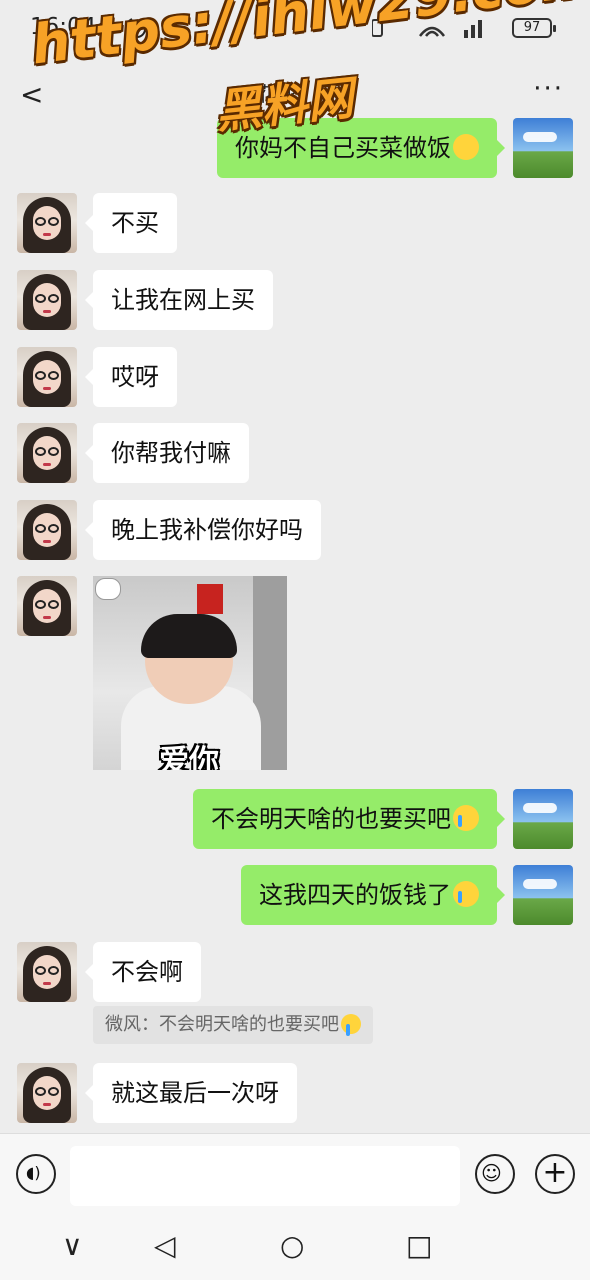  I want to click on message-input, so click(265, 1176).